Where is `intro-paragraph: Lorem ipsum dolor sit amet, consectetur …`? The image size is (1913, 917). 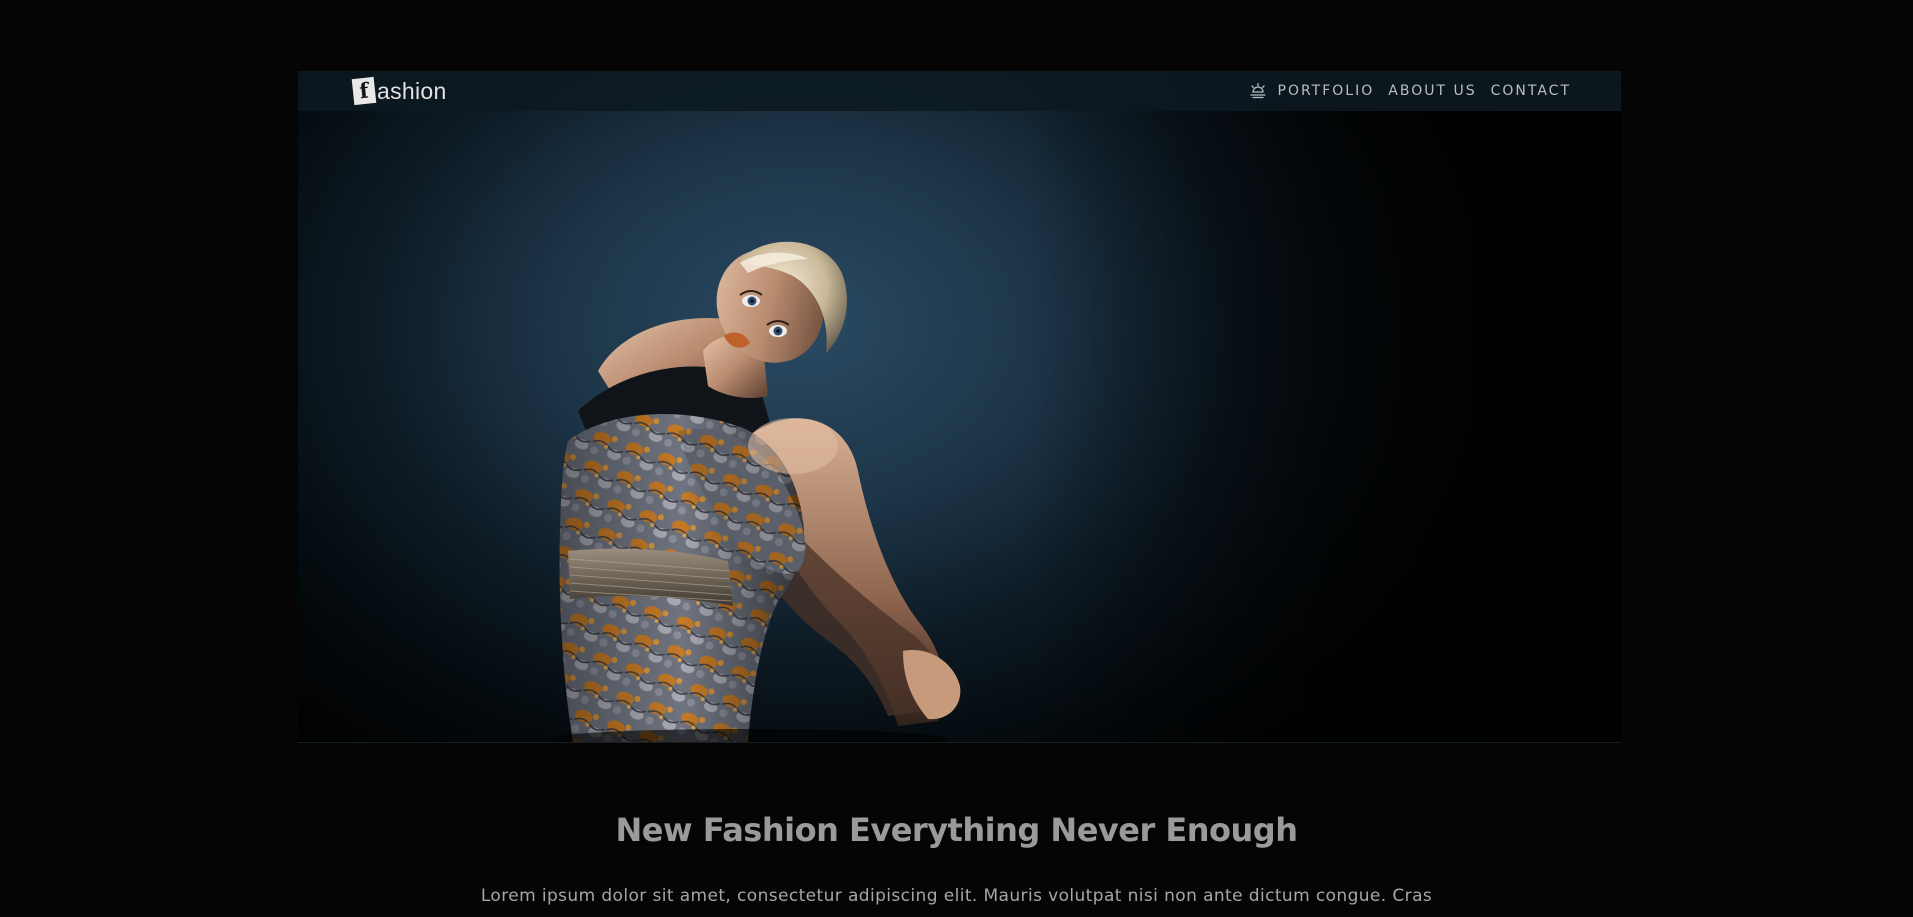
intro-paragraph: Lorem ipsum dolor sit amet, consectetur … is located at coordinates (956, 896).